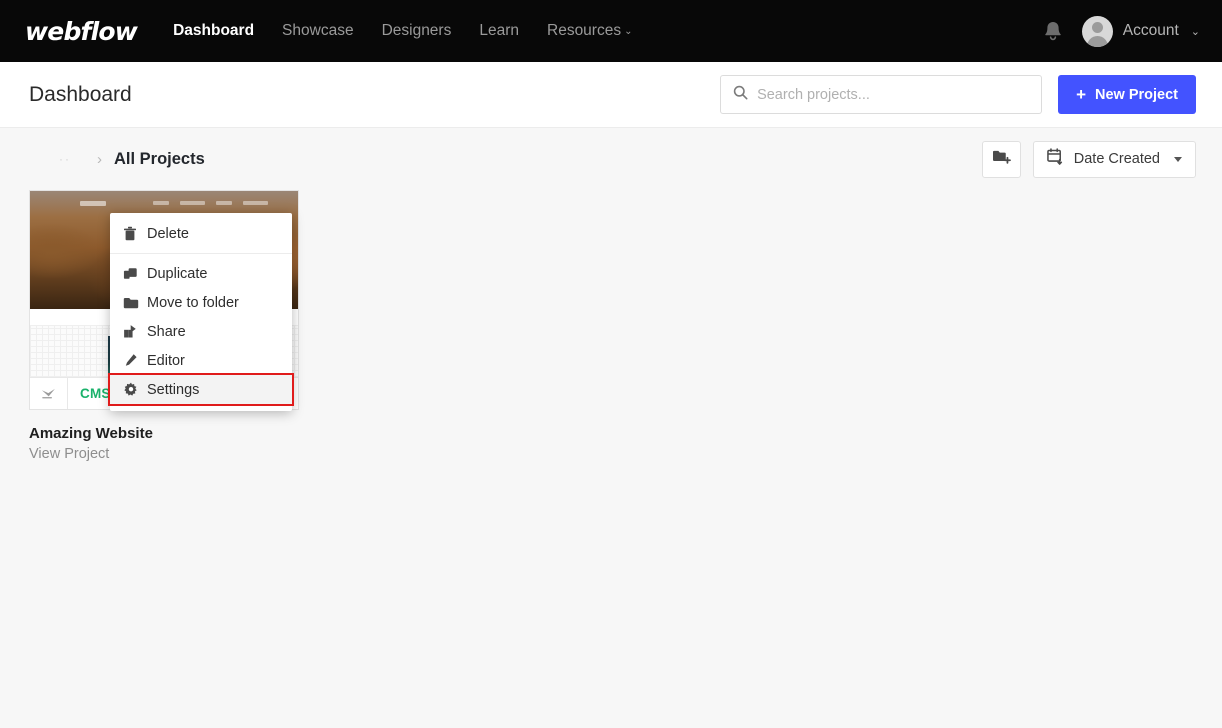 Image resolution: width=1222 pixels, height=728 pixels. Describe the element at coordinates (584, 30) in the screenshot. I see `nav-link-resources-label: Resources` at that location.